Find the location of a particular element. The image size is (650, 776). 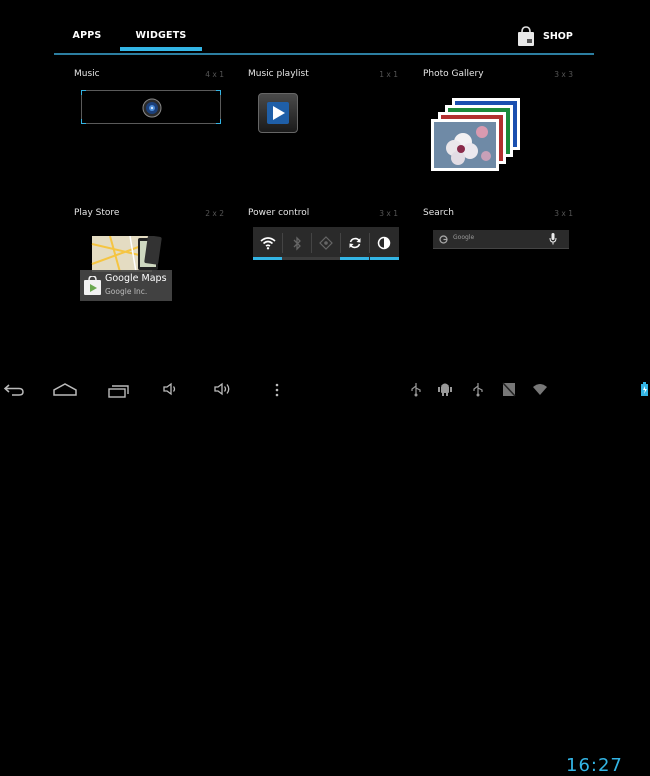

tab-widgets-label: WIDGETS is located at coordinates (161, 35).